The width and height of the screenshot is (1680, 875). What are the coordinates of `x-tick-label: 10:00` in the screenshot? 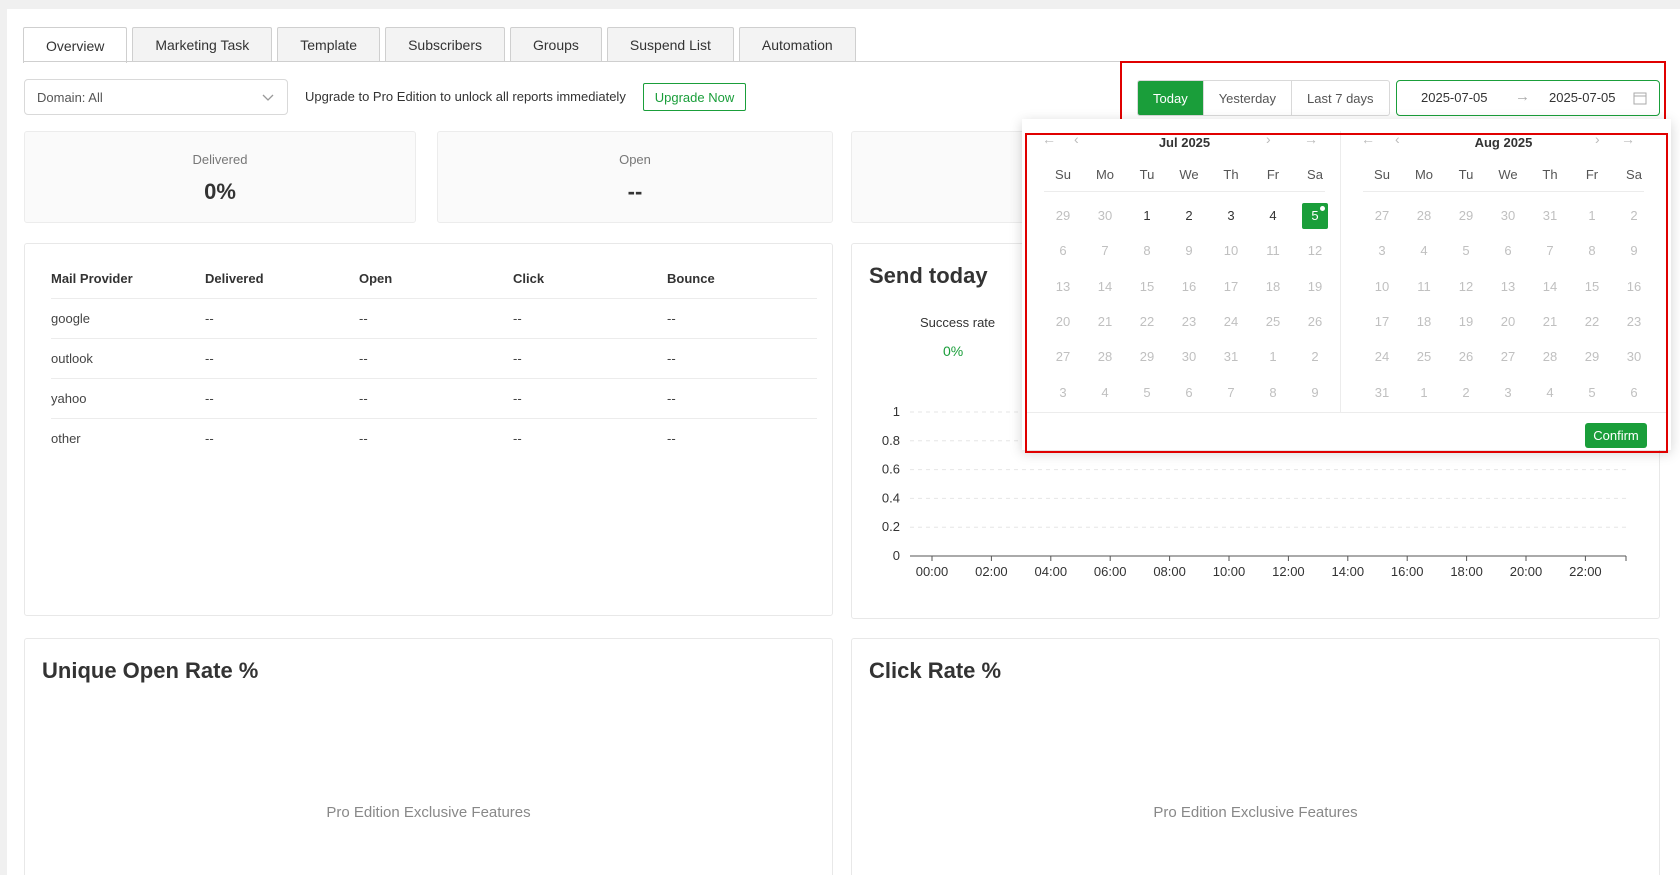 It's located at (1229, 571).